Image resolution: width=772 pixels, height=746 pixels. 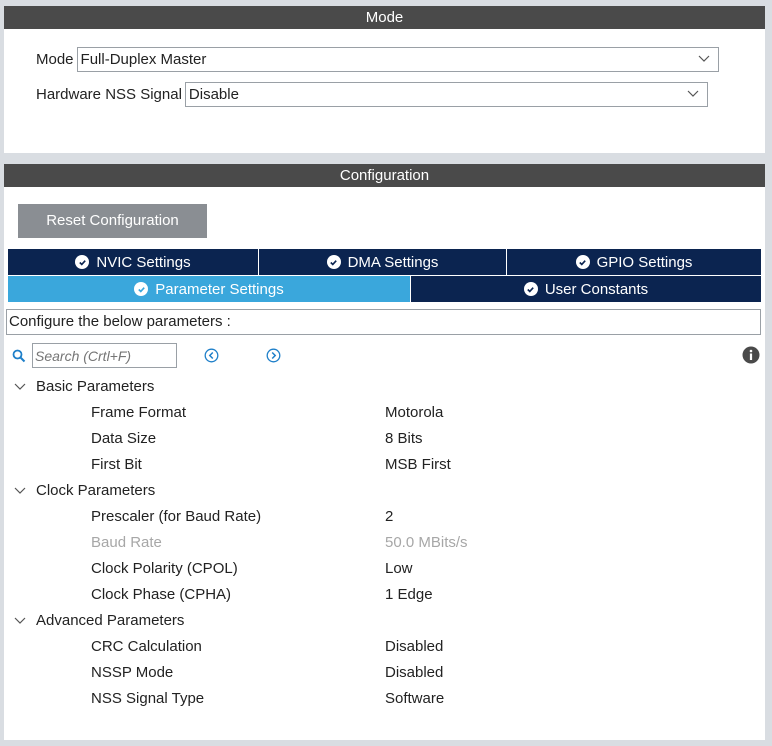 I want to click on settings-tabs-row-2: Parameter Settings User Constants, so click(x=384, y=289).